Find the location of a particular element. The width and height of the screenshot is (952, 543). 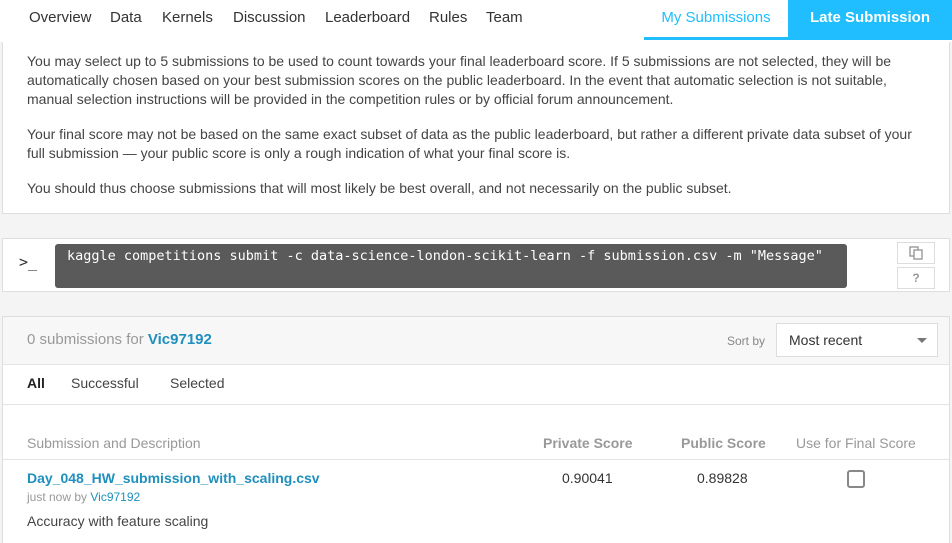

filter-successful: Successful is located at coordinates (105, 383).